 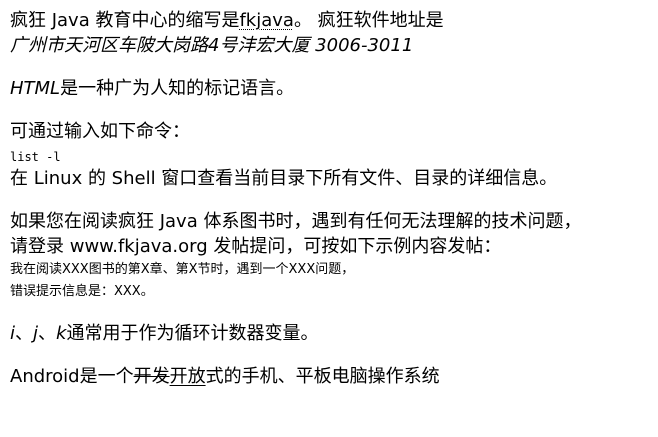 What do you see at coordinates (182, 269) in the screenshot?
I see `sample-line-1: 我在阅读XXX图书的第X章、第X节时，遇到一个XXX问题，` at bounding box center [182, 269].